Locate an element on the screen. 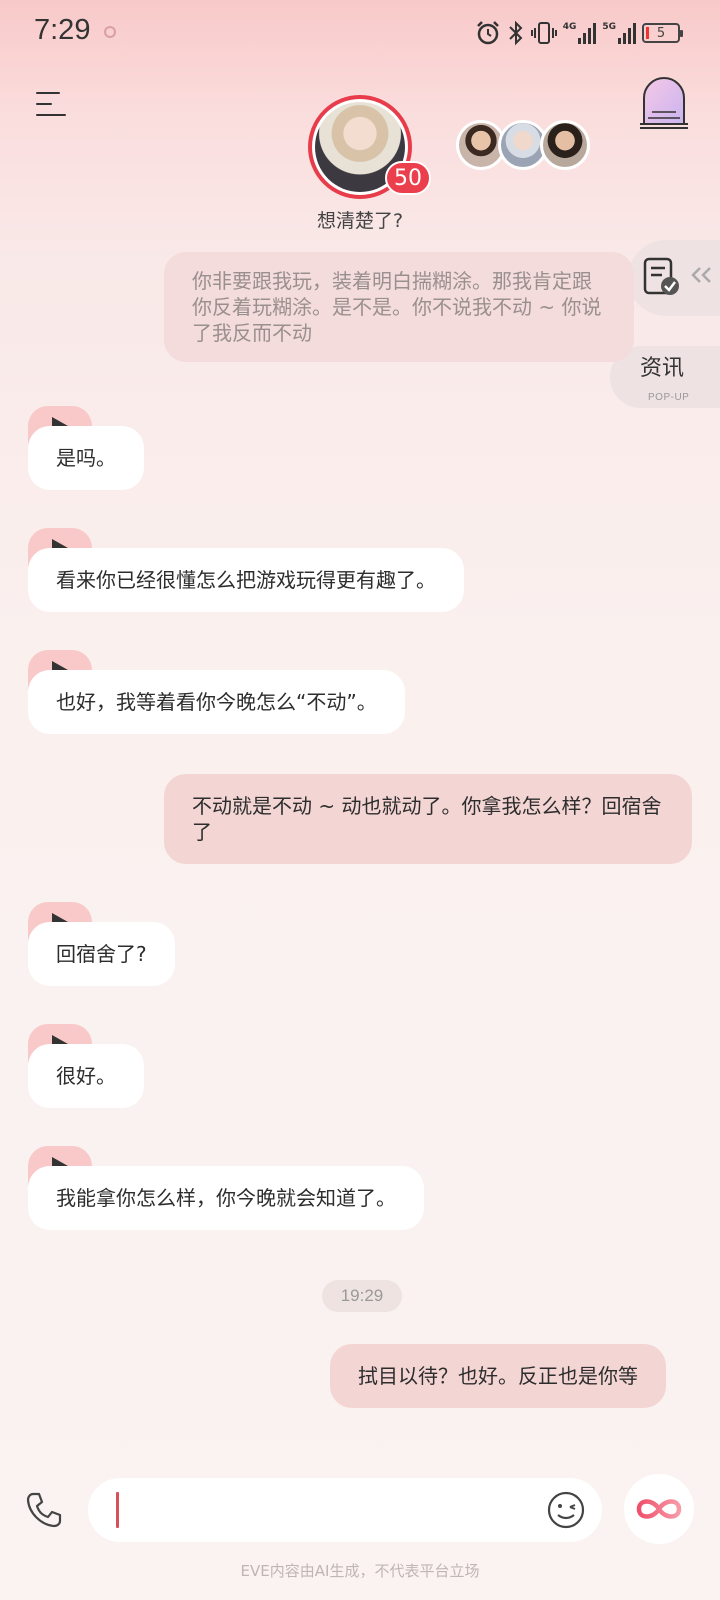 The image size is (720, 1600). ai-message: 我能拿你怎么样，你今晚就会知道了。 is located at coordinates (226, 1198).